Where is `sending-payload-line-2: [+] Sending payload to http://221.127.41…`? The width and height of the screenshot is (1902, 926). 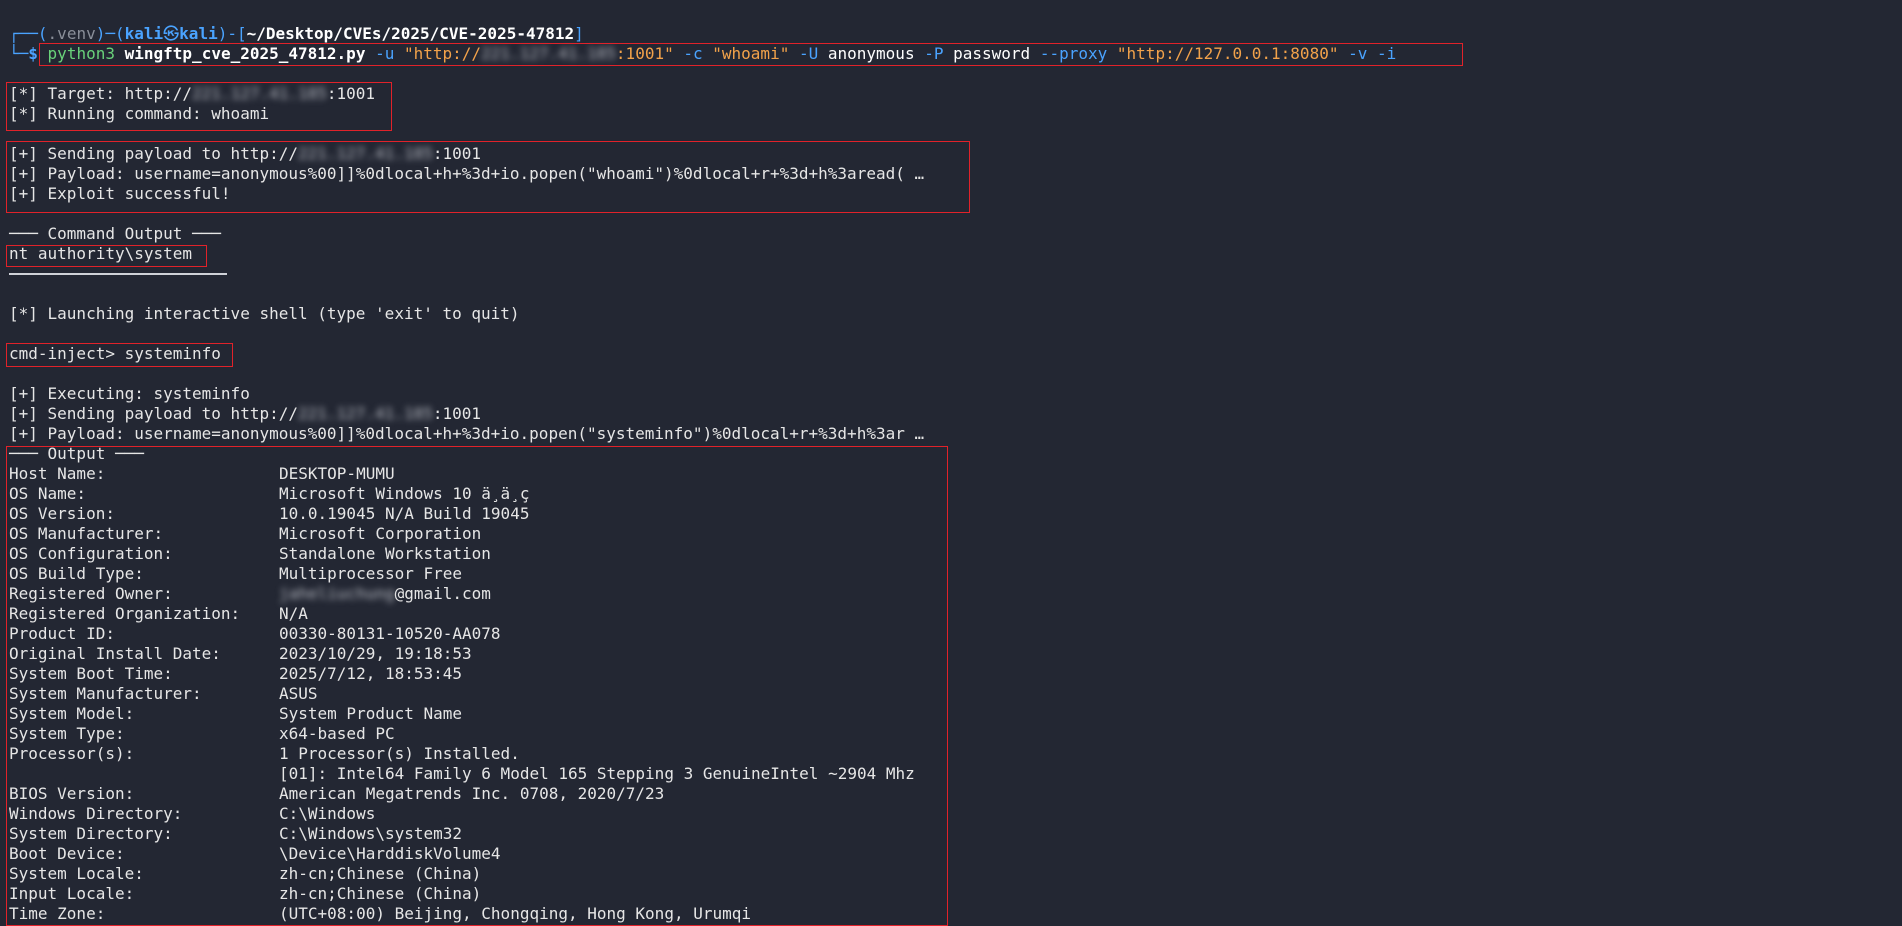 sending-payload-line-2: [+] Sending payload to http://221.127.41… is located at coordinates (245, 413).